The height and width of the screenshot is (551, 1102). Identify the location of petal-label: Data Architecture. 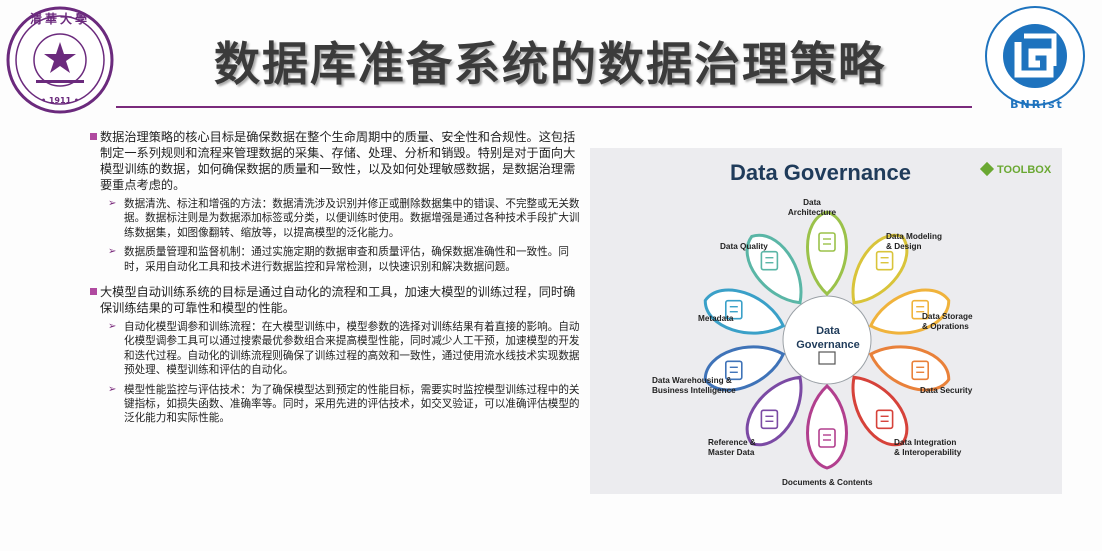
(812, 208).